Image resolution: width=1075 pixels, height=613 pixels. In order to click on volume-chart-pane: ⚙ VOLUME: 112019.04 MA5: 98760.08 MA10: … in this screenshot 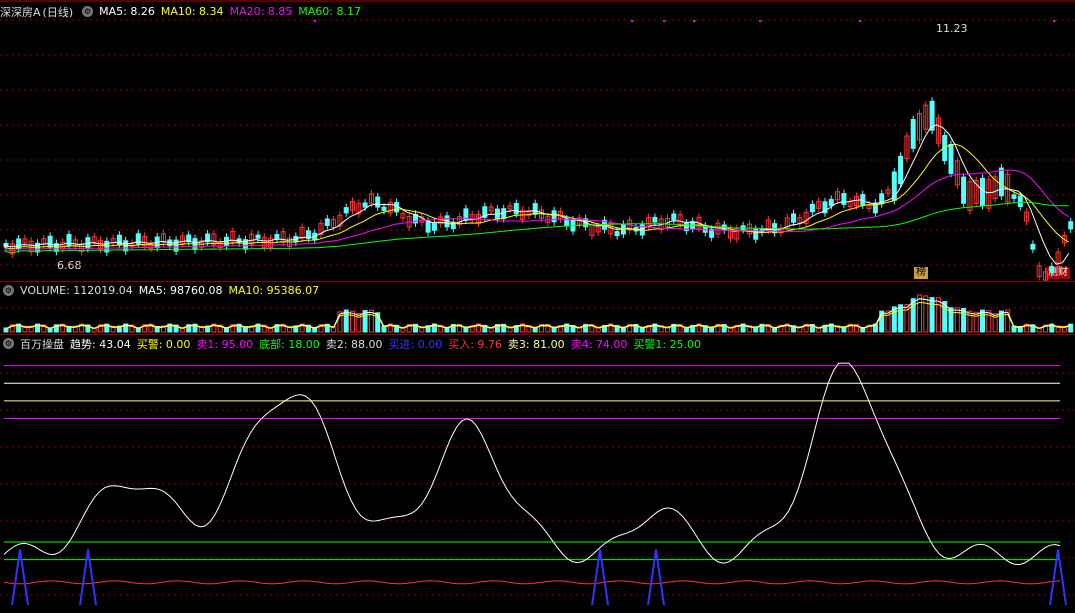, I will do `click(537, 308)`.